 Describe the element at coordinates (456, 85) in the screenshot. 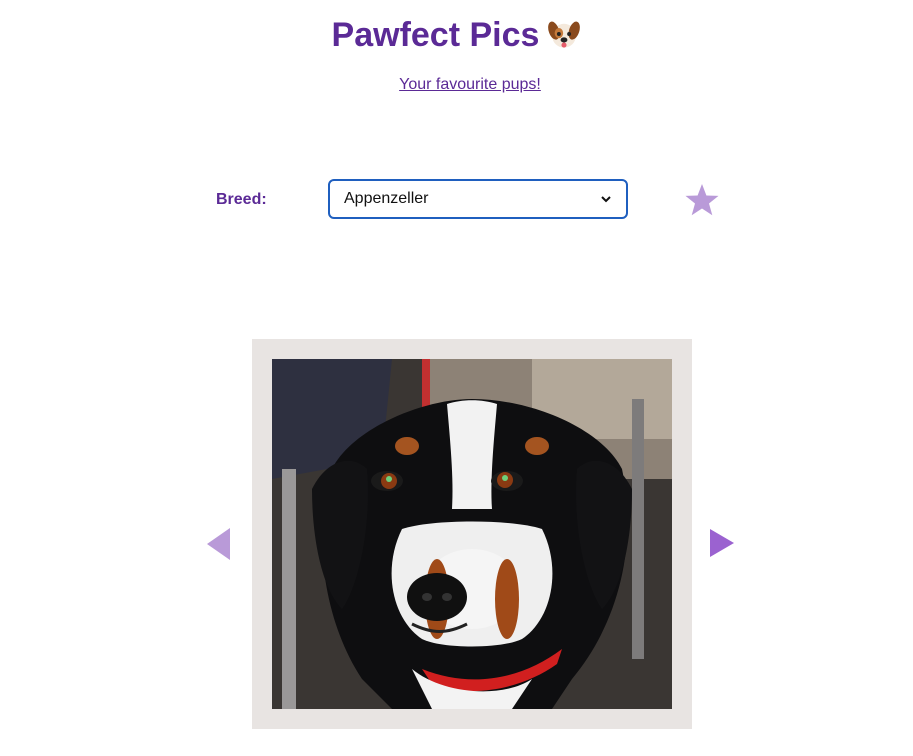

I see `favourites-link: Your favourite pups!` at that location.